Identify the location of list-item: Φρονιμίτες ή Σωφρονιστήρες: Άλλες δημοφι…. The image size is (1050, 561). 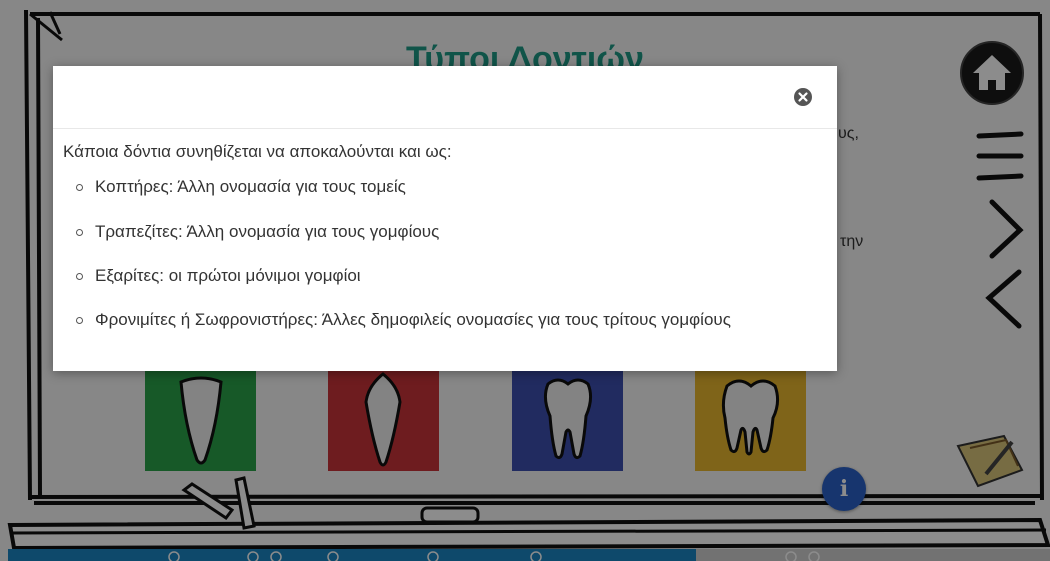
(451, 319).